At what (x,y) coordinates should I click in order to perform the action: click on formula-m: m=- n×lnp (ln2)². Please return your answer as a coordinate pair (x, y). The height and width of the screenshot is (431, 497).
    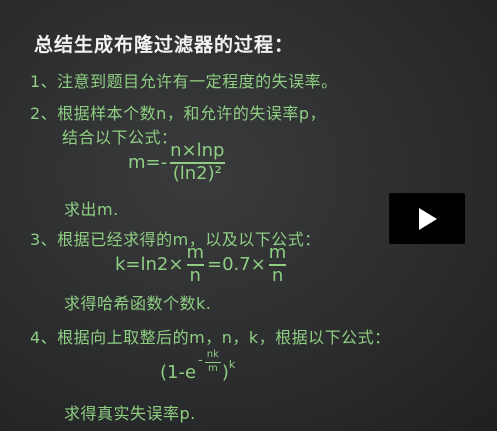
    Looking at the image, I should click on (177, 162).